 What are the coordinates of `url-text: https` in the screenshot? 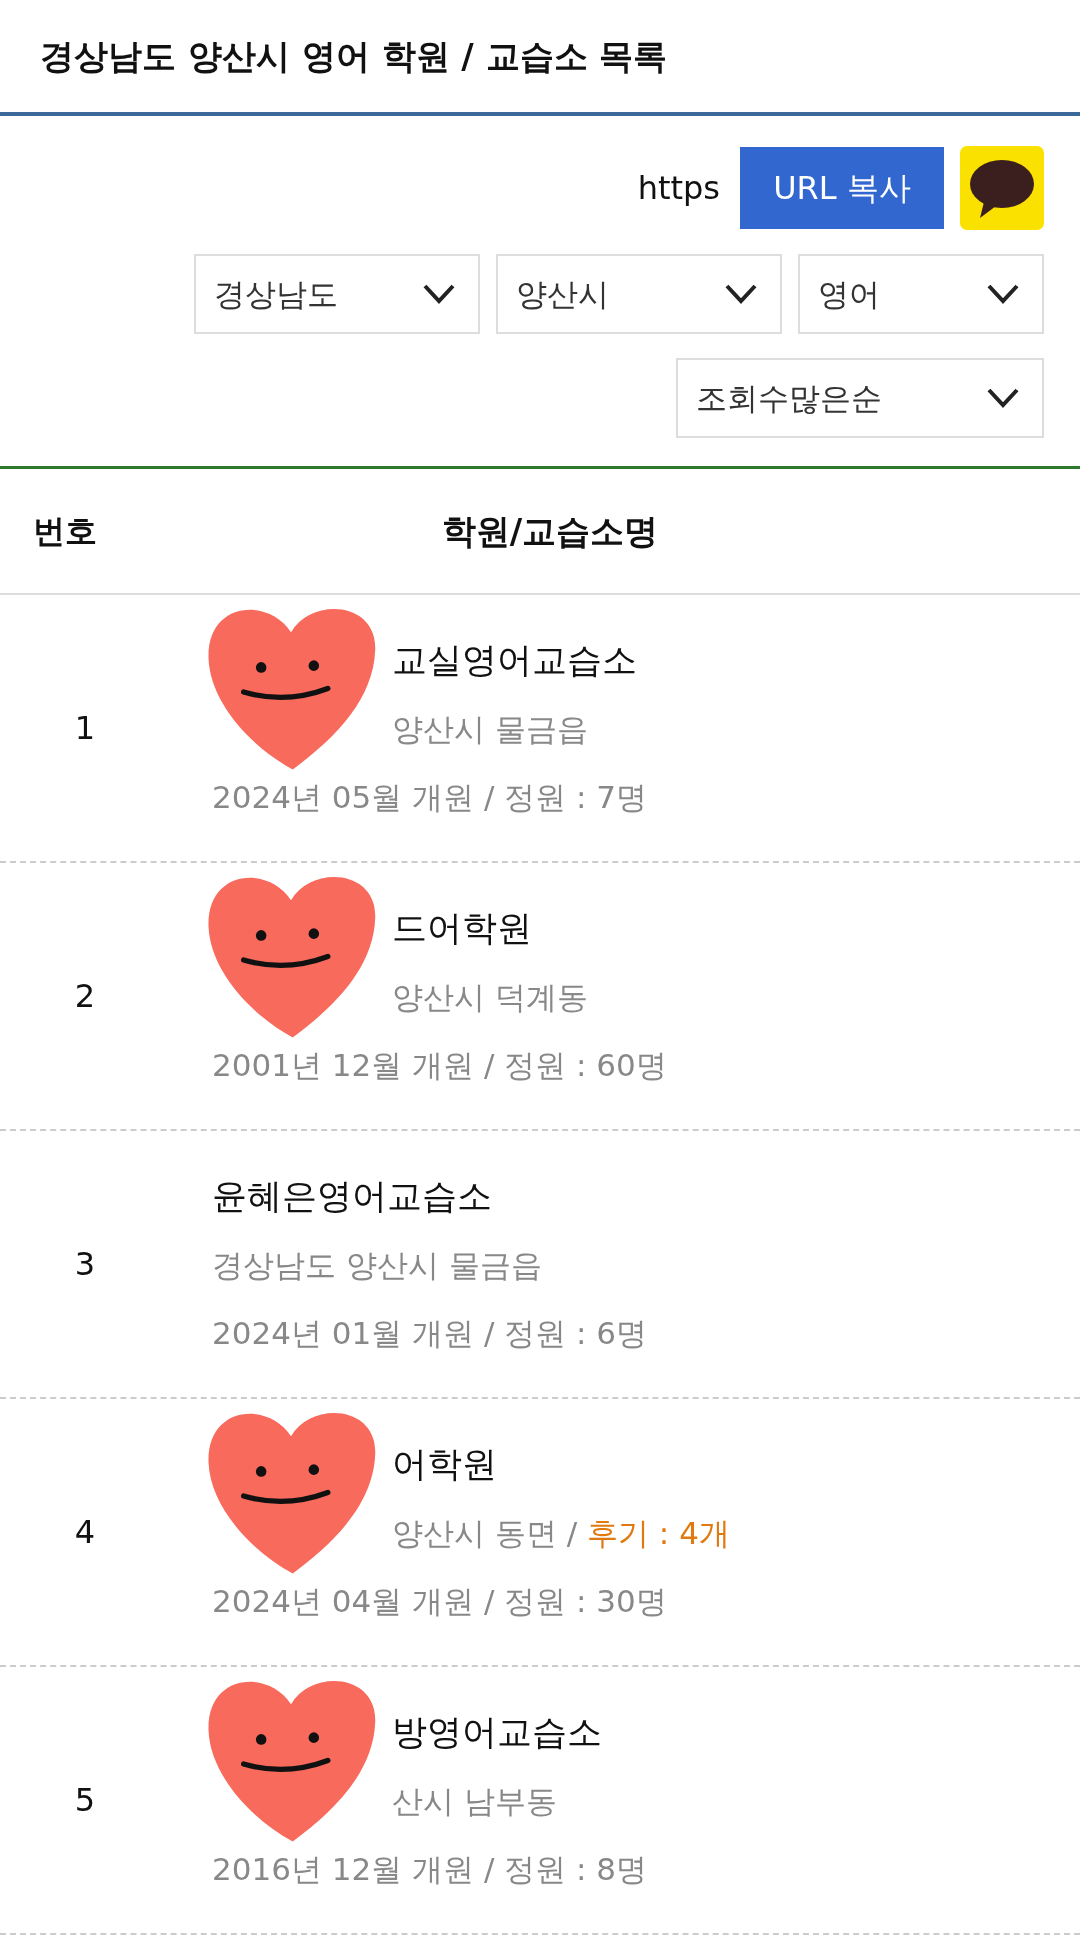 It's located at (678, 188).